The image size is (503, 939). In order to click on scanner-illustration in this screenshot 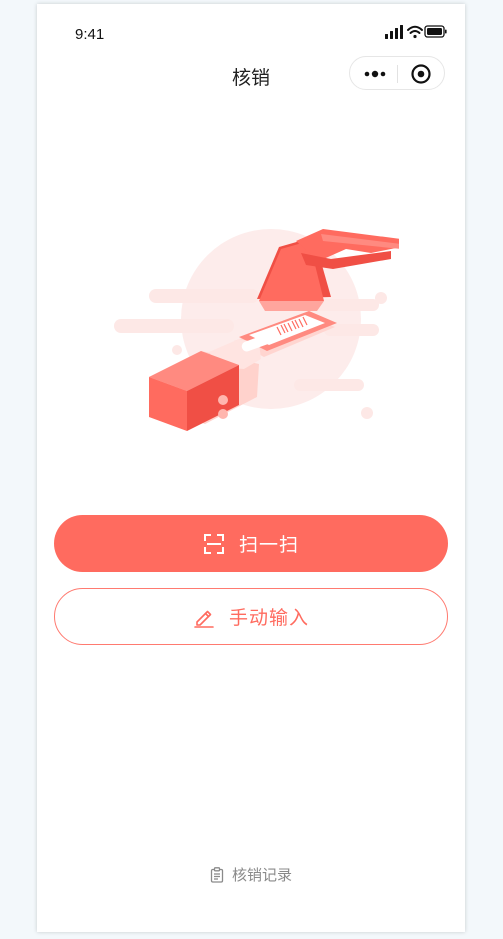, I will do `click(256, 330)`.